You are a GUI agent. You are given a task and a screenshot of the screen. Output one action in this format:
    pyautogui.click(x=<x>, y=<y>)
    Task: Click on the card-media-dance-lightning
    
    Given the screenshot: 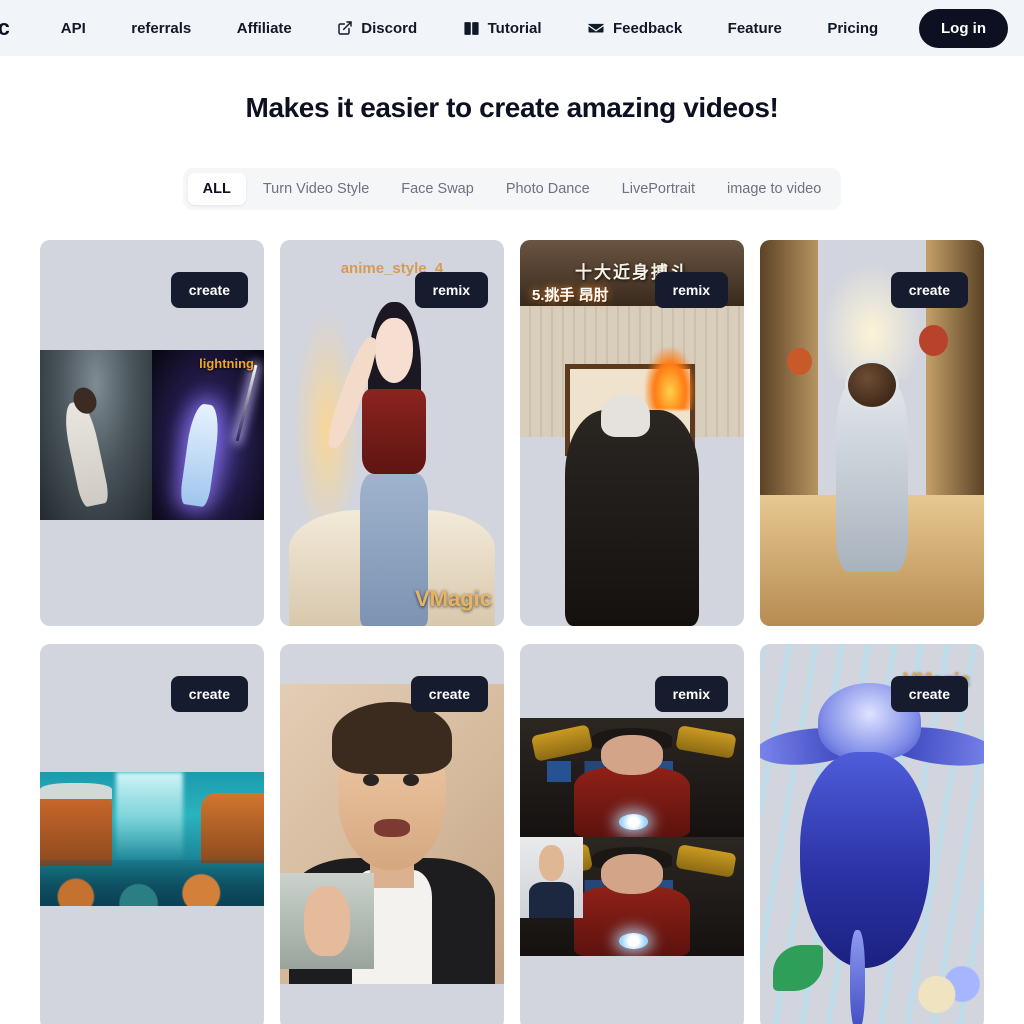 What is the action you would take?
    pyautogui.click(x=152, y=435)
    